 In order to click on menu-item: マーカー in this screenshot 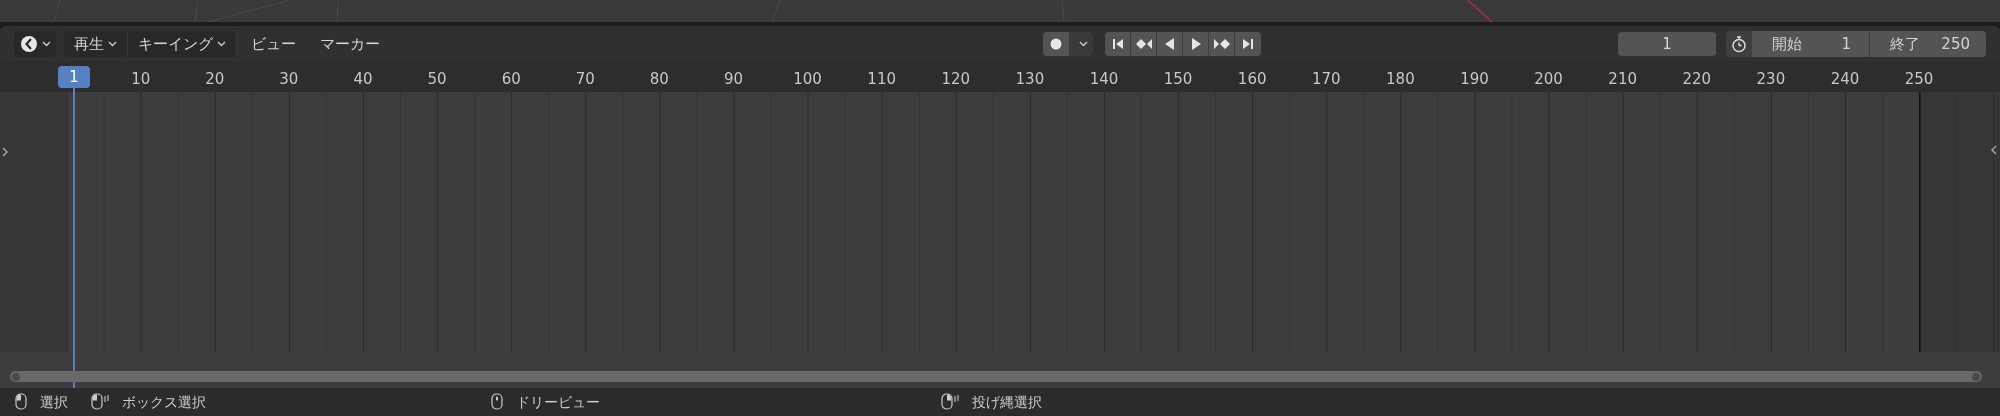, I will do `click(350, 44)`.